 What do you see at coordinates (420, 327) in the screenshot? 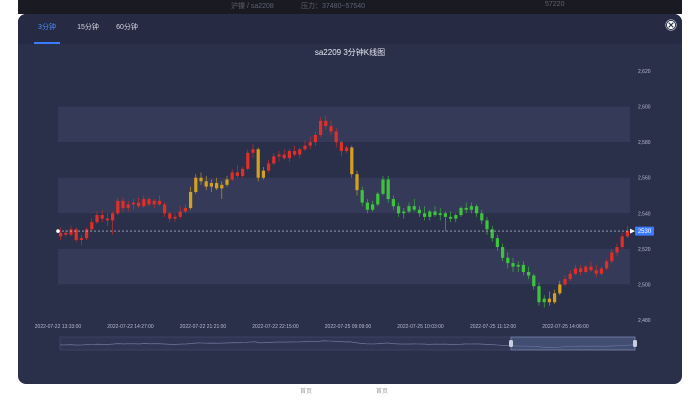
I see `x-tick-label: 2022-07-25 10:03:00` at bounding box center [420, 327].